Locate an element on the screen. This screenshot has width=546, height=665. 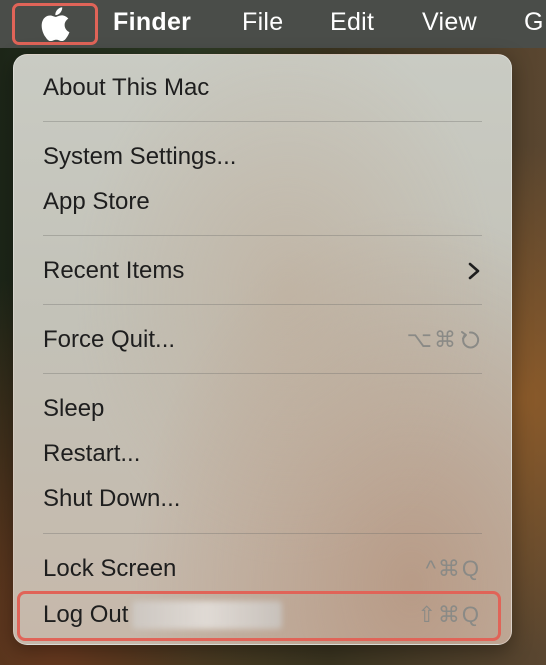
menu-go-partial: G is located at coordinates (534, 22).